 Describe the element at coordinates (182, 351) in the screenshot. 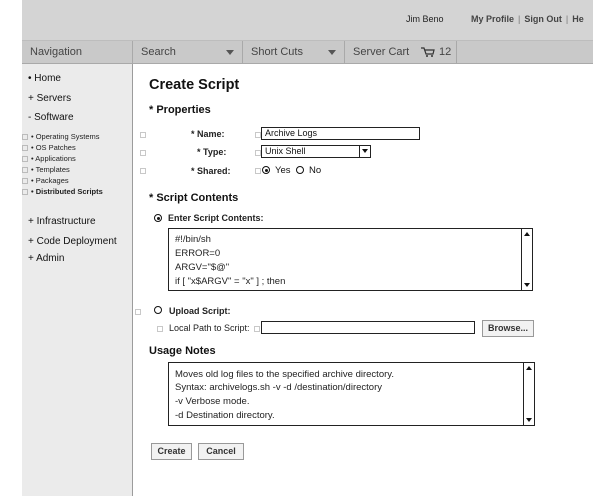

I see `usage-notes-heading: Usage Notes` at that location.